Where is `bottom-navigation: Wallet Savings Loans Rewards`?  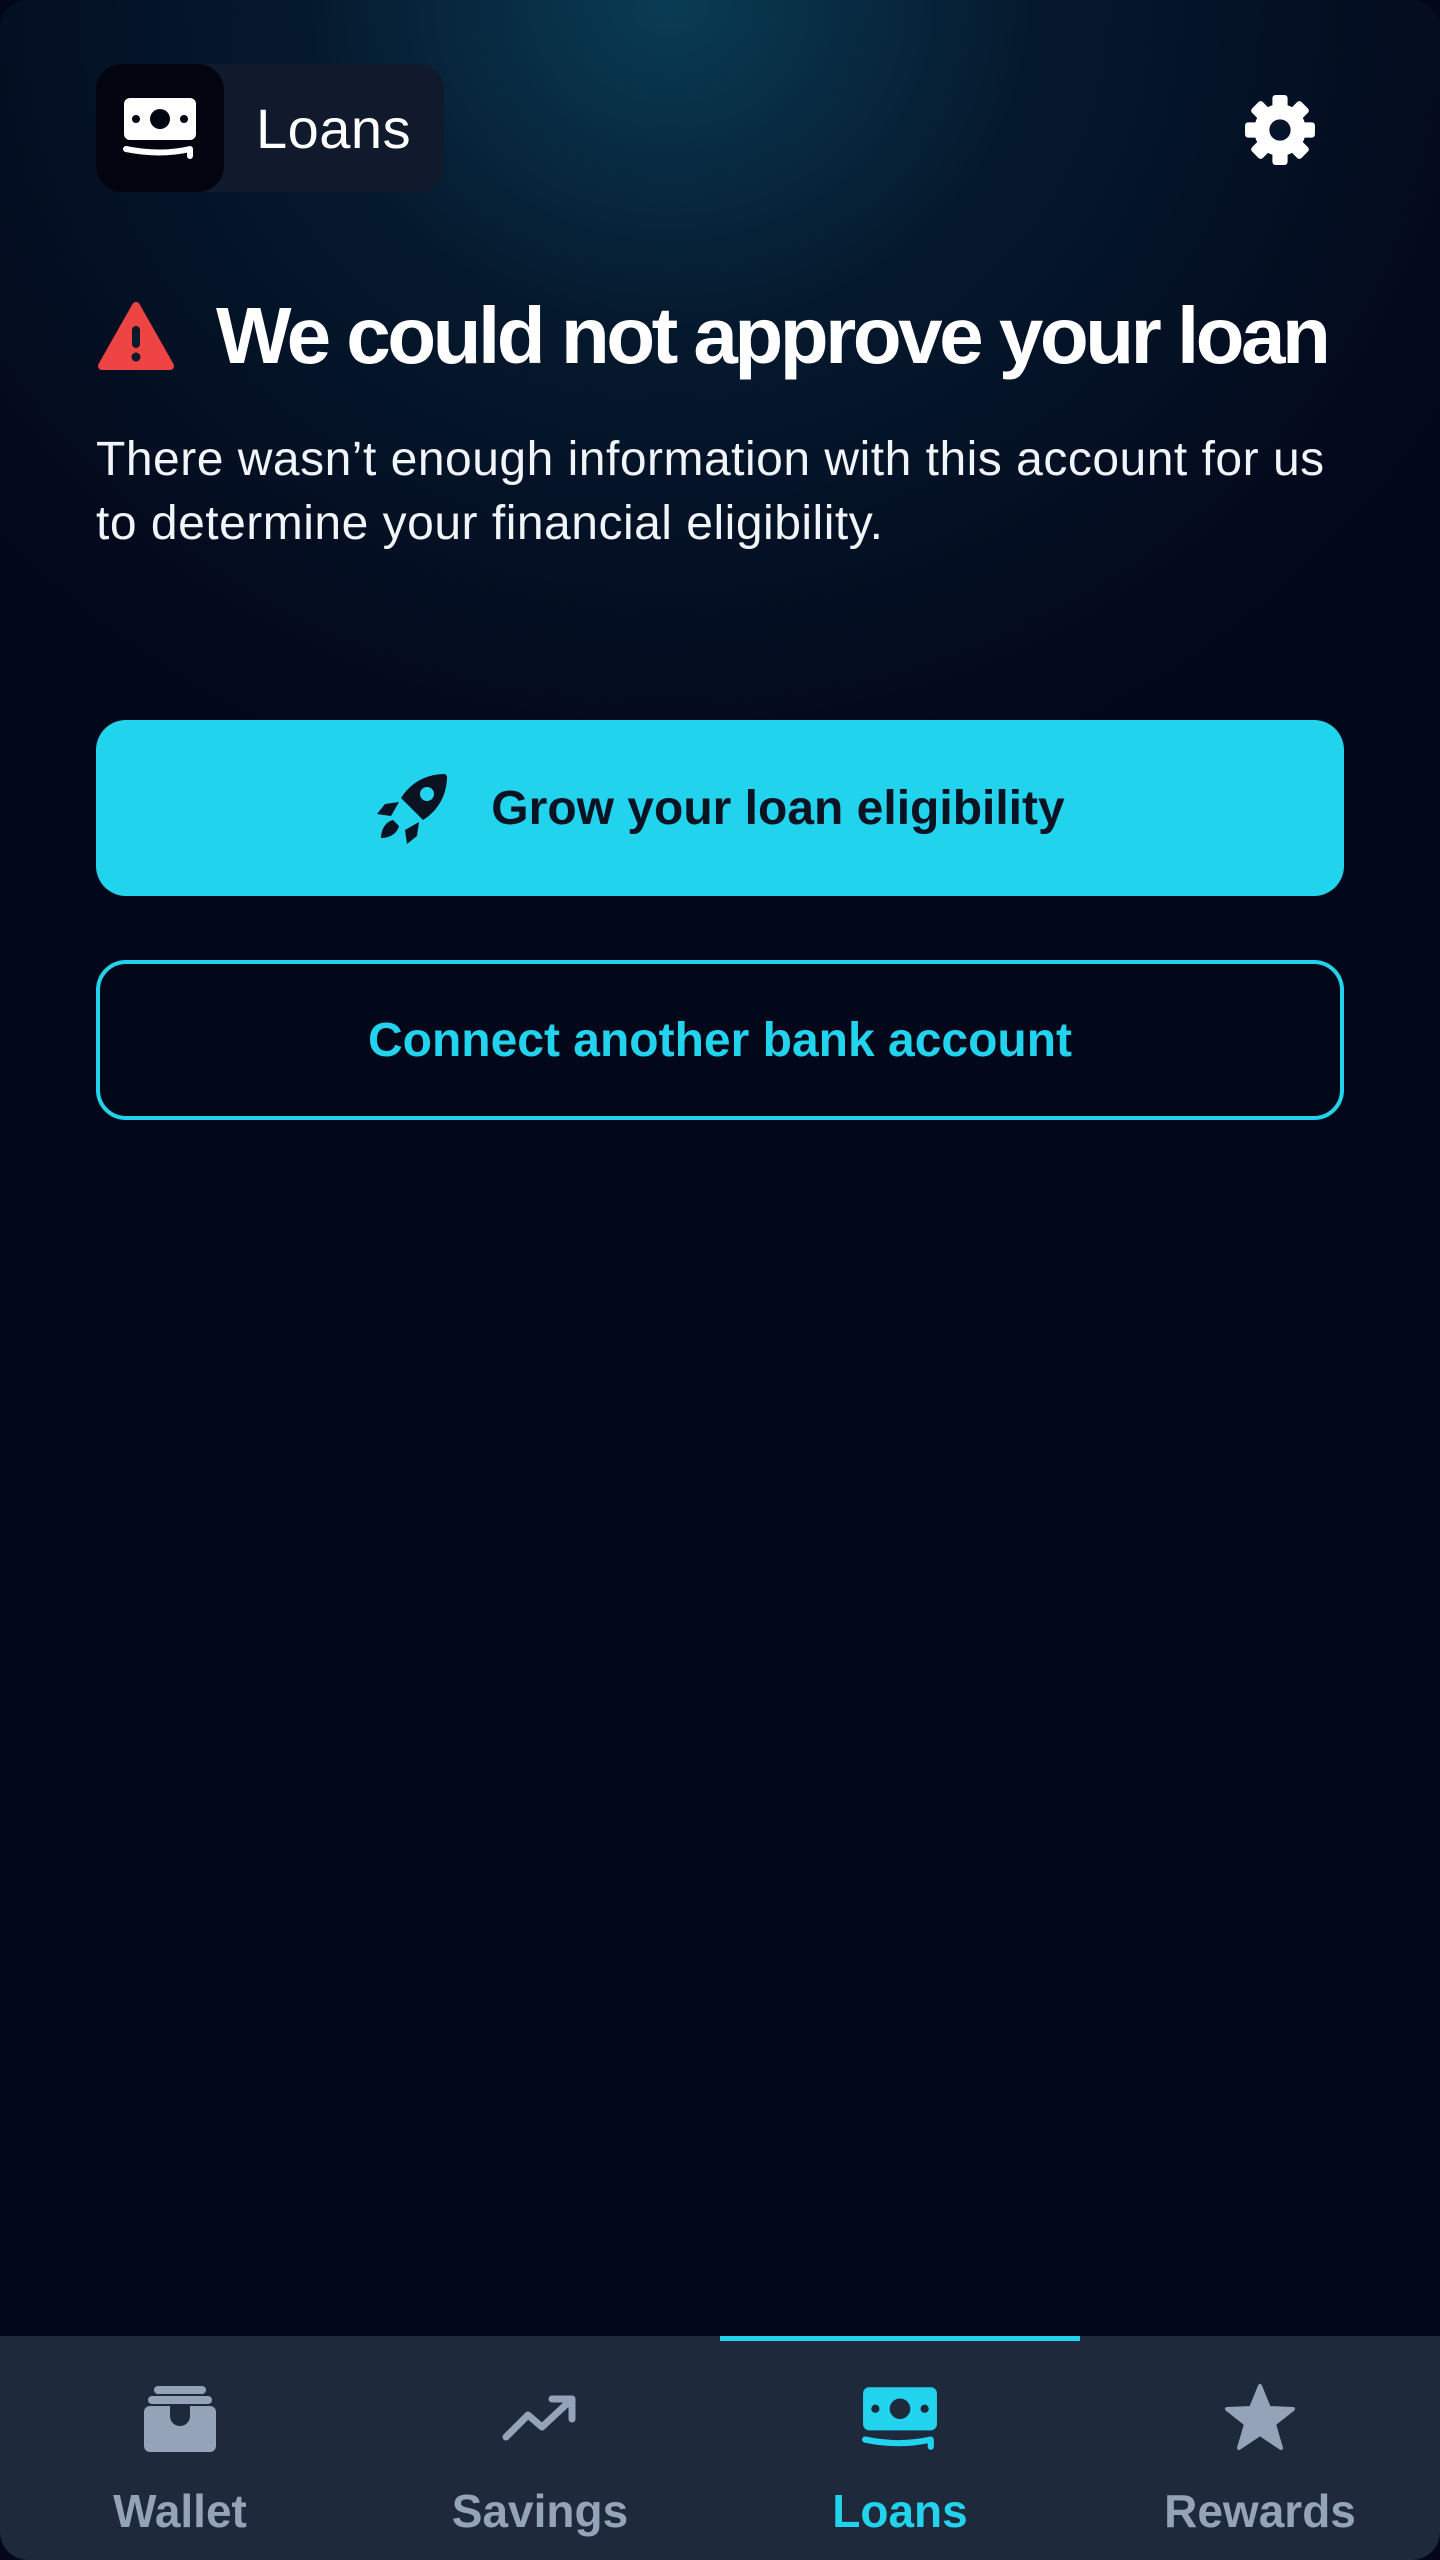
bottom-navigation: Wallet Savings Loans Rewards is located at coordinates (720, 2448).